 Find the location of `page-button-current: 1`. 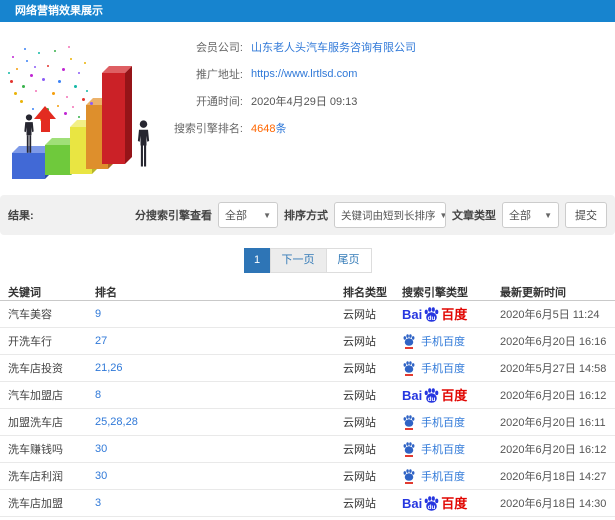

page-button-current: 1 is located at coordinates (257, 260).